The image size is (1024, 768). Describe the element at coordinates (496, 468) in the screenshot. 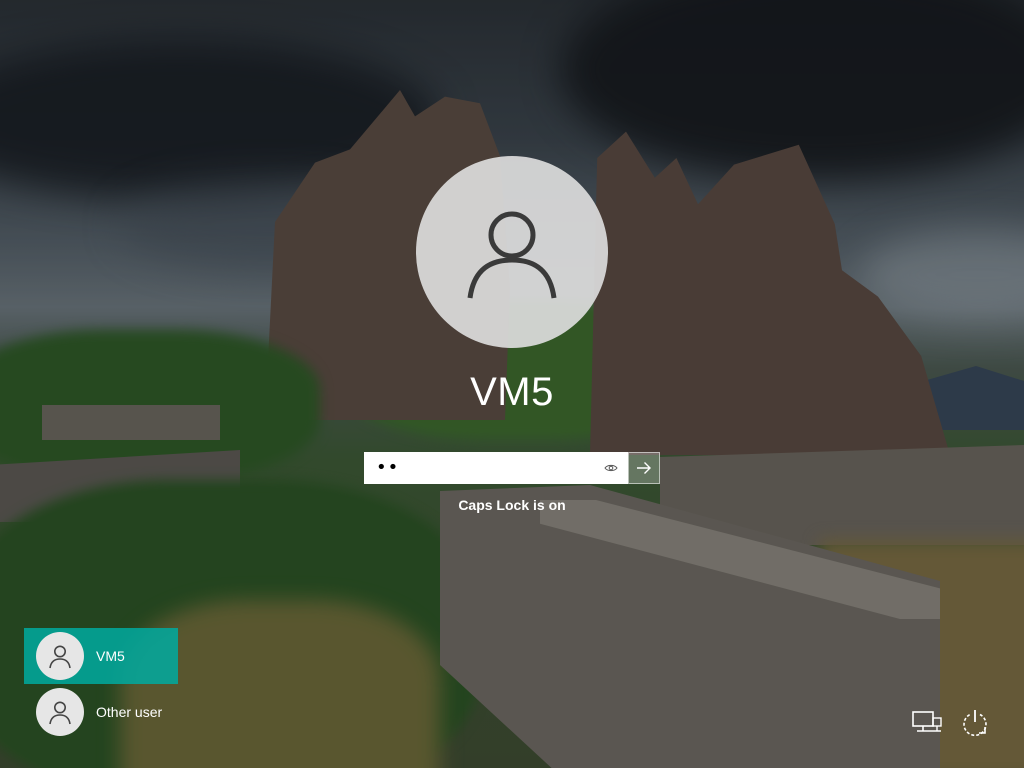

I see `password-field: ••` at that location.